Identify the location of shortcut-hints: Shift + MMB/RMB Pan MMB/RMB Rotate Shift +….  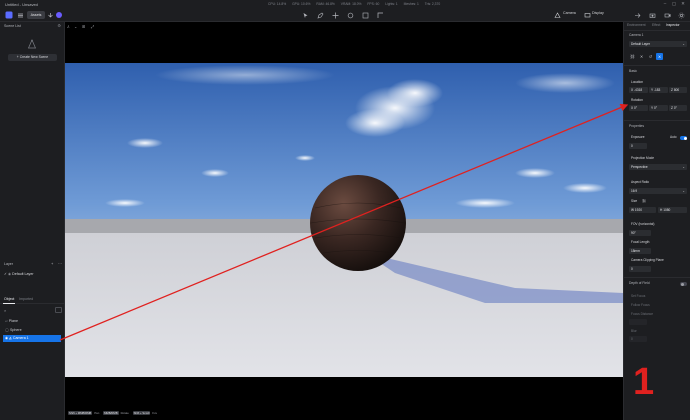
(114, 413).